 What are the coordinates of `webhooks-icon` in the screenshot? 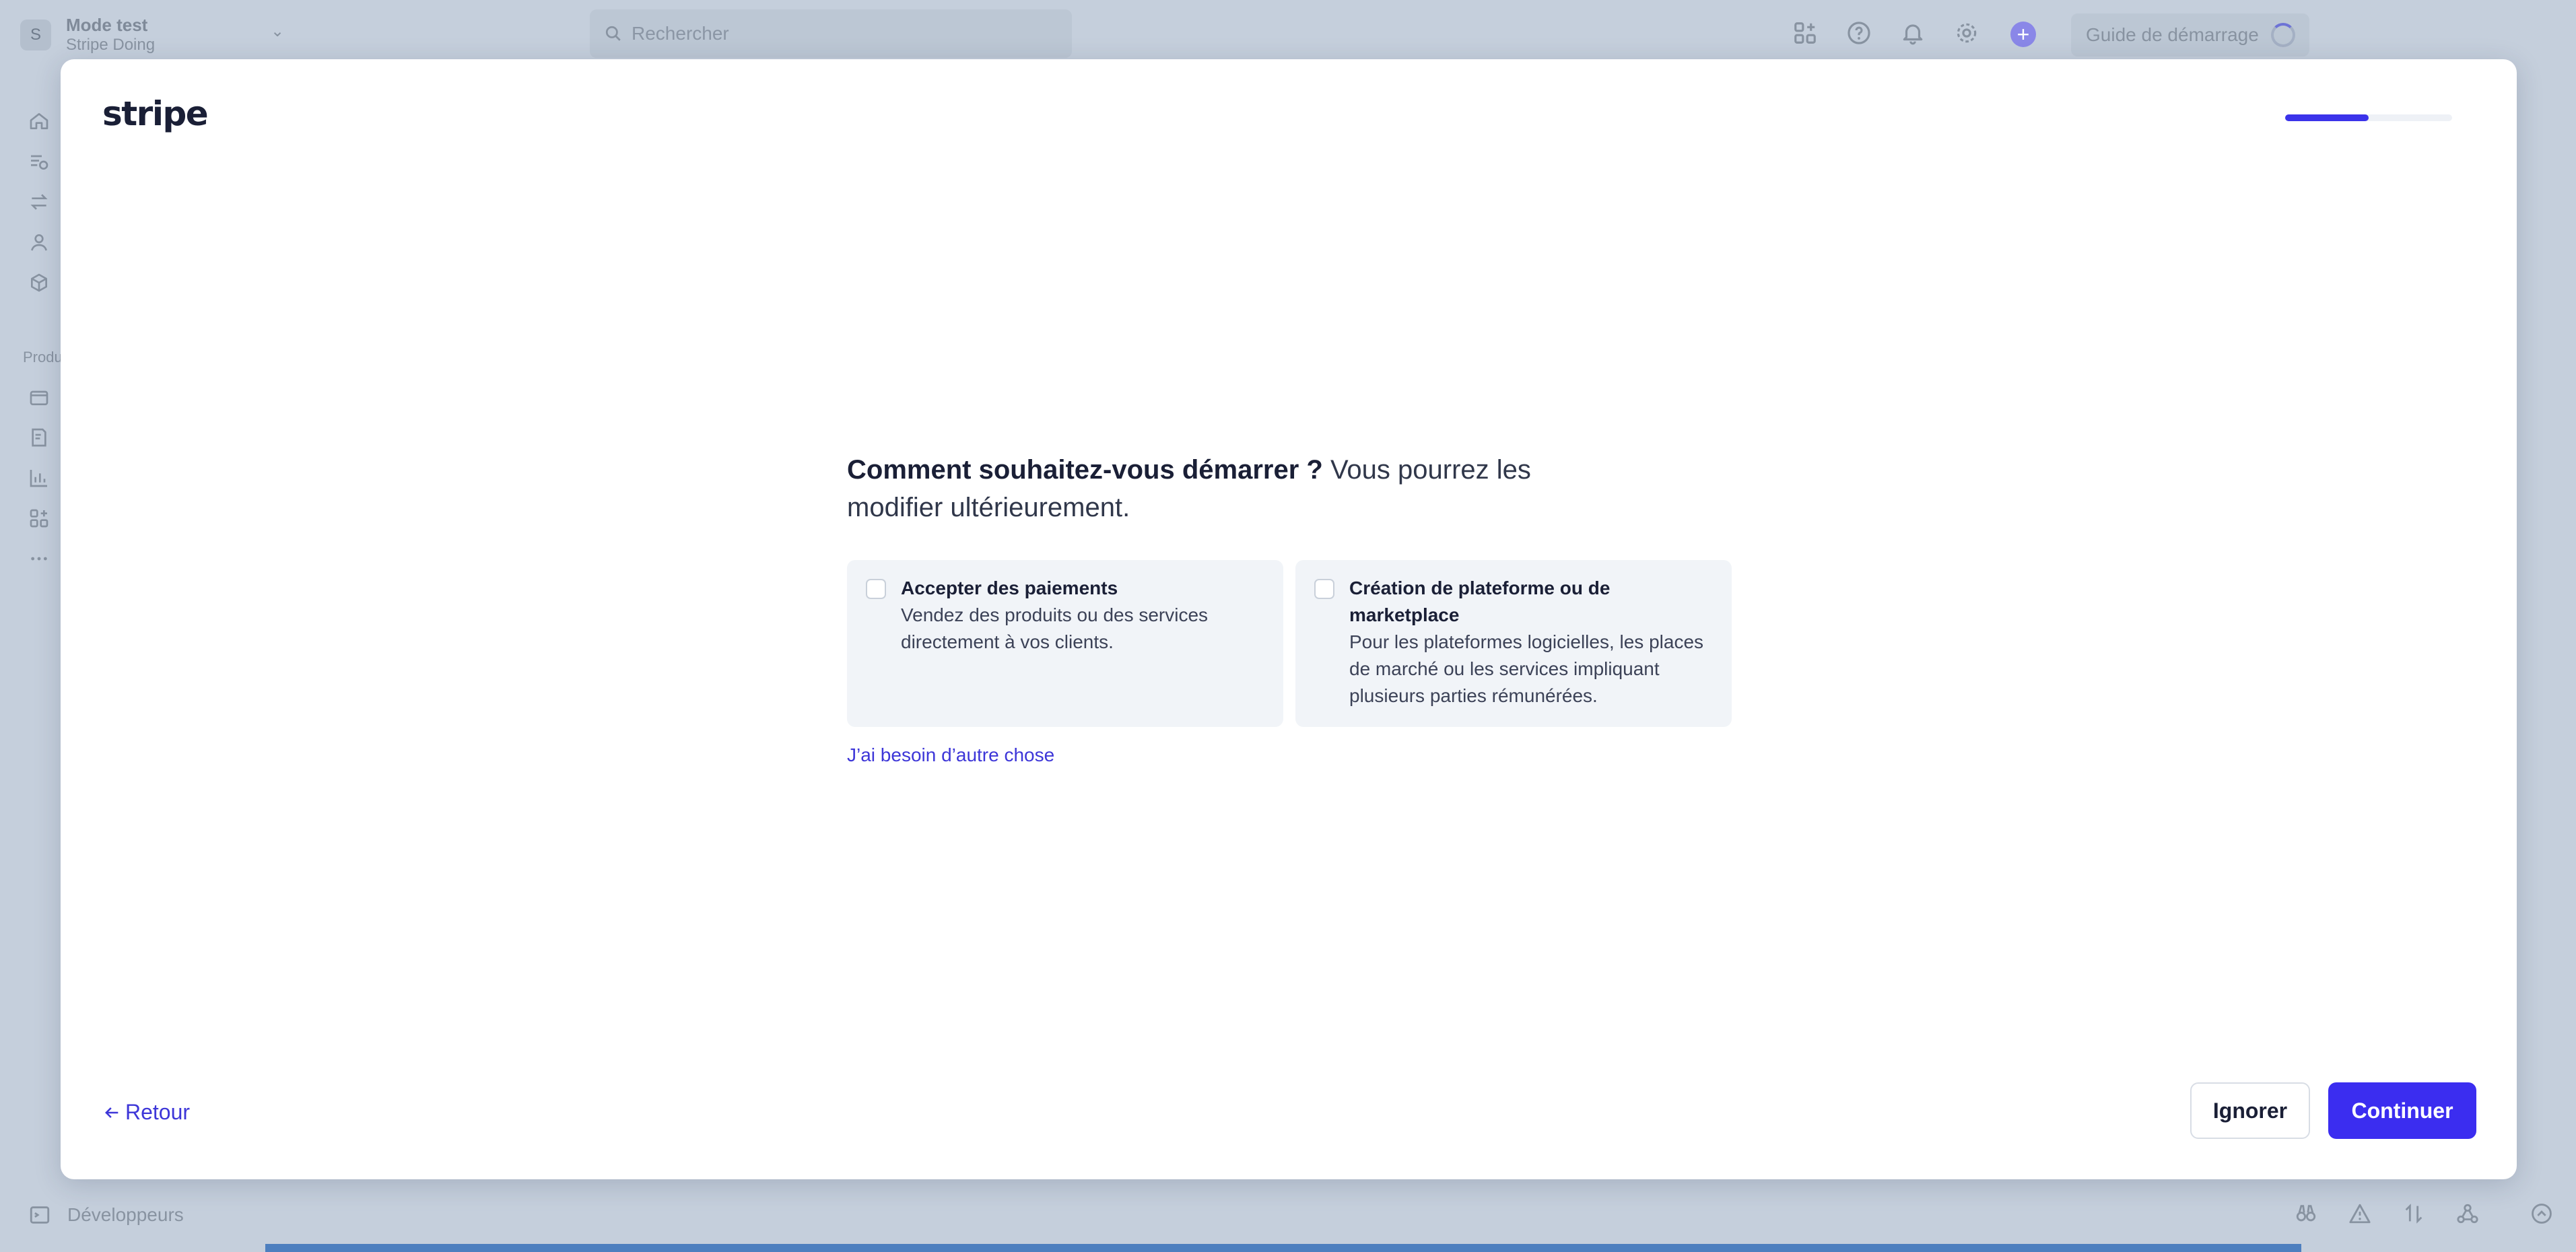 It's located at (2467, 1213).